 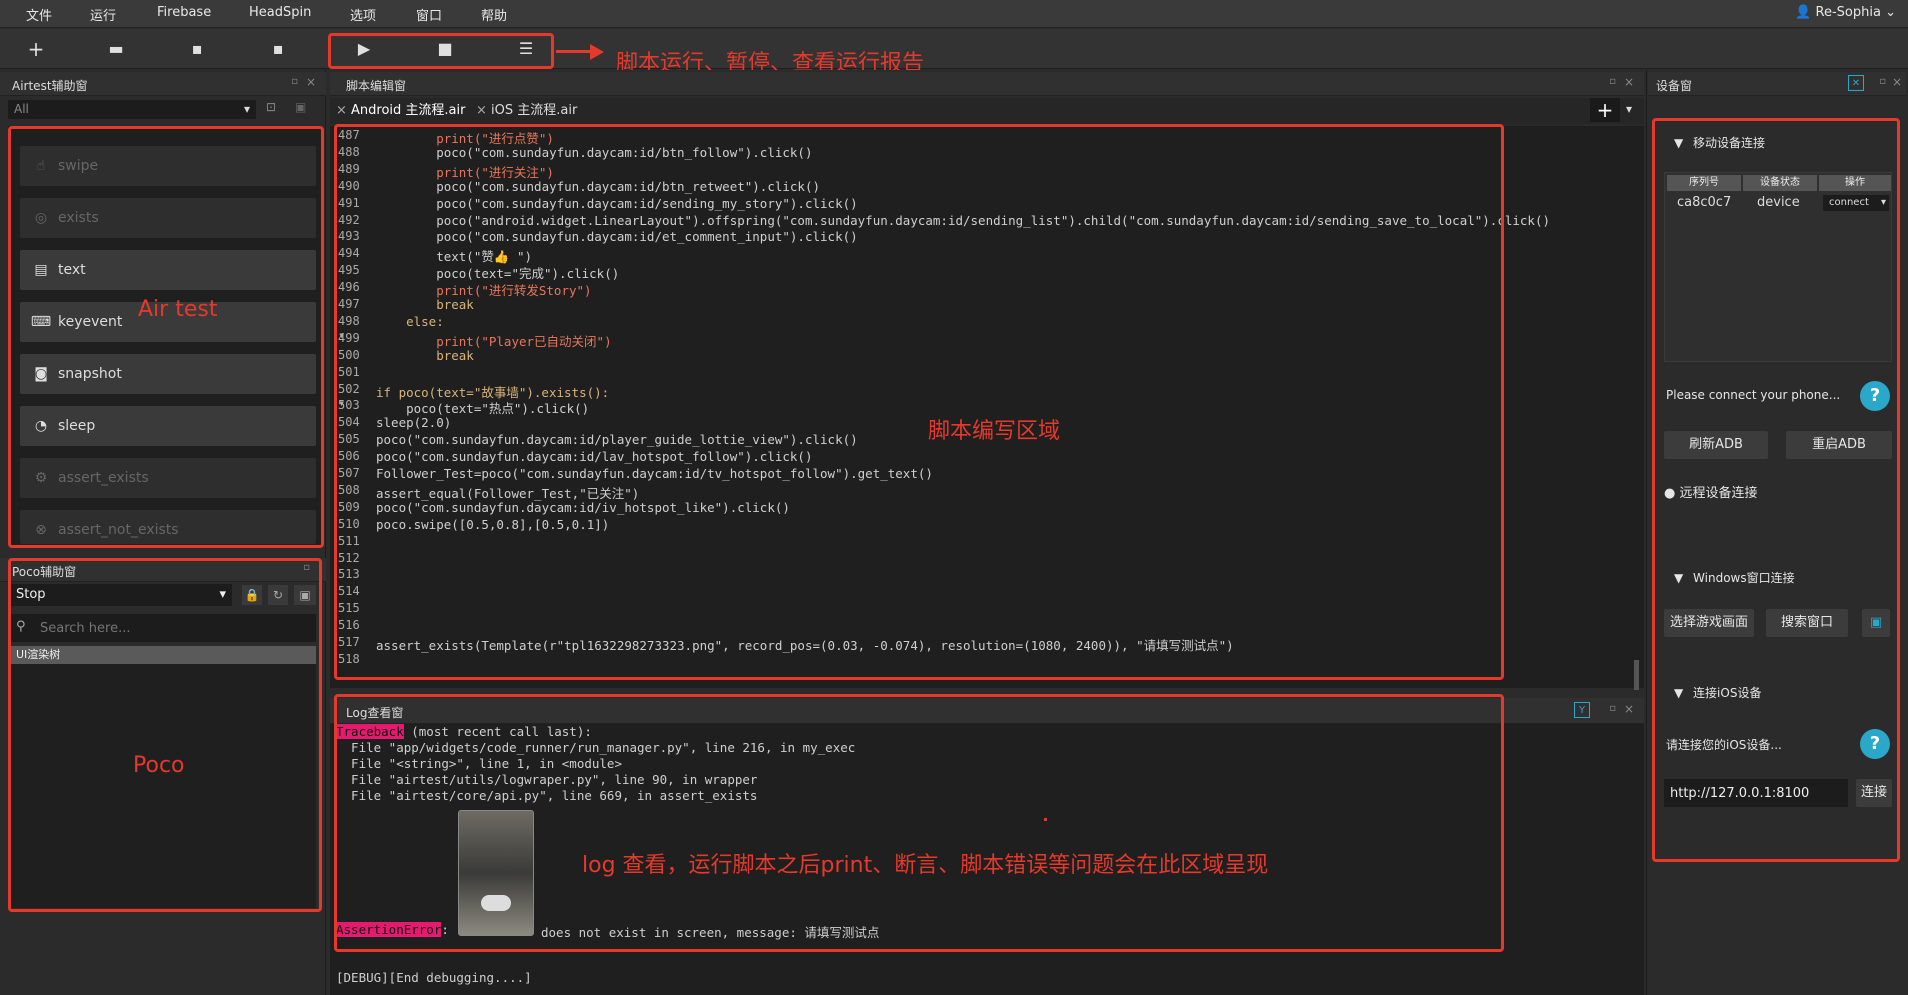 What do you see at coordinates (1776, 490) in the screenshot?
I see `device-highlight-box` at bounding box center [1776, 490].